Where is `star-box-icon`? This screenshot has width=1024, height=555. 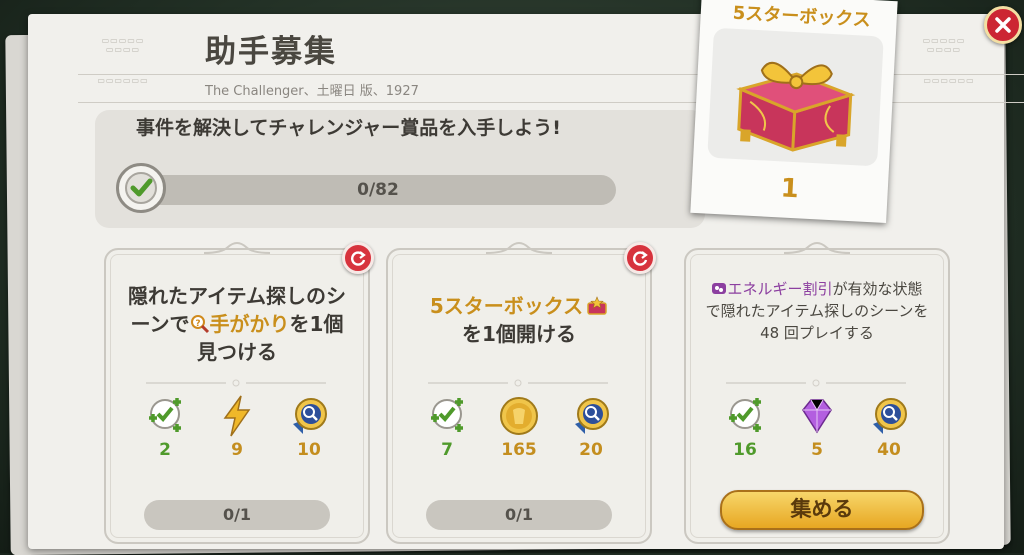 star-box-icon is located at coordinates (597, 305).